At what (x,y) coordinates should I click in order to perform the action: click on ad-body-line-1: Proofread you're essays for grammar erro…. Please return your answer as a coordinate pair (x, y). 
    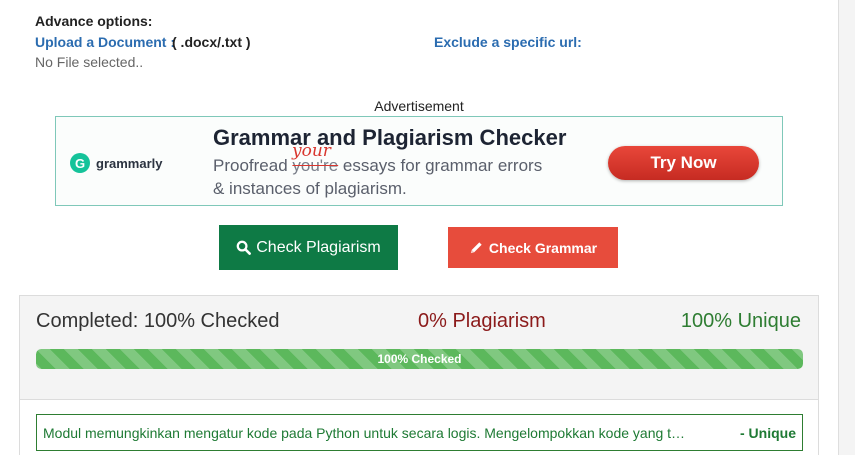
    Looking at the image, I should click on (377, 166).